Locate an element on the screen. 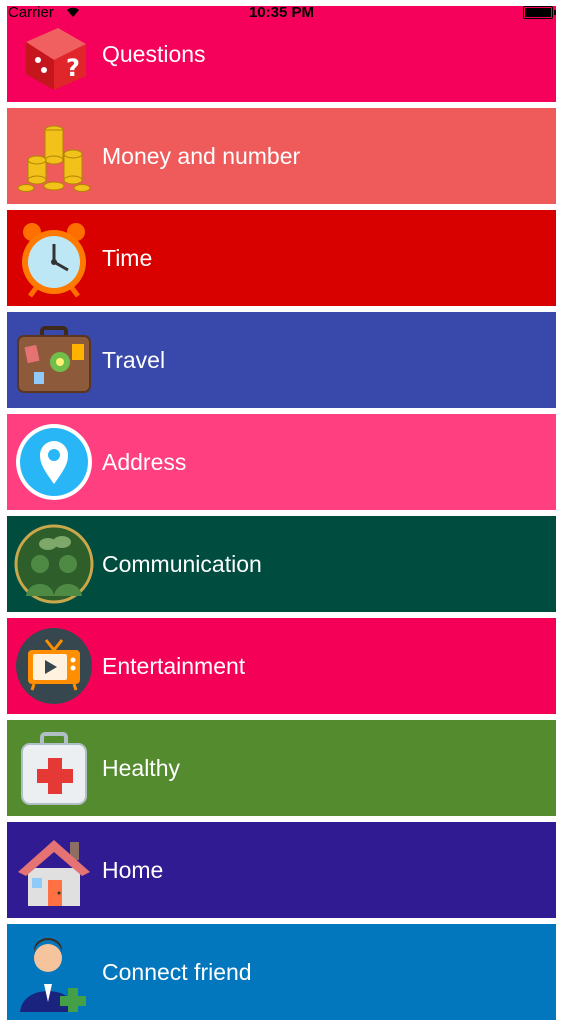 This screenshot has width=563, height=1026. menu-item-healthy: Healthy is located at coordinates (281, 768).